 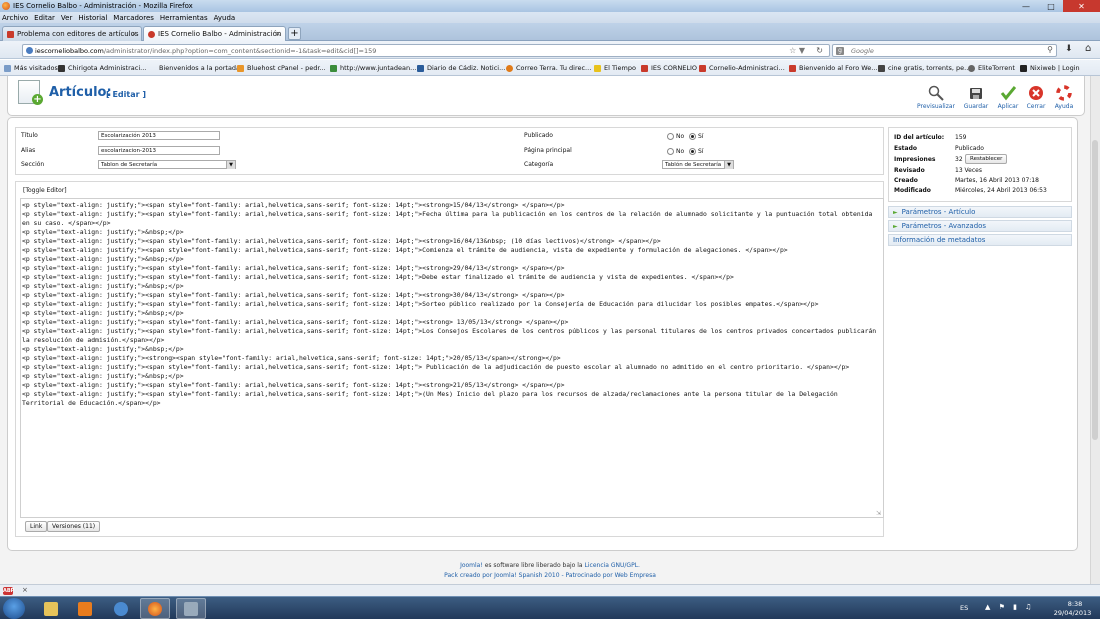 What do you see at coordinates (159, 135) in the screenshot?
I see `title-input: Escolarización 2013` at bounding box center [159, 135].